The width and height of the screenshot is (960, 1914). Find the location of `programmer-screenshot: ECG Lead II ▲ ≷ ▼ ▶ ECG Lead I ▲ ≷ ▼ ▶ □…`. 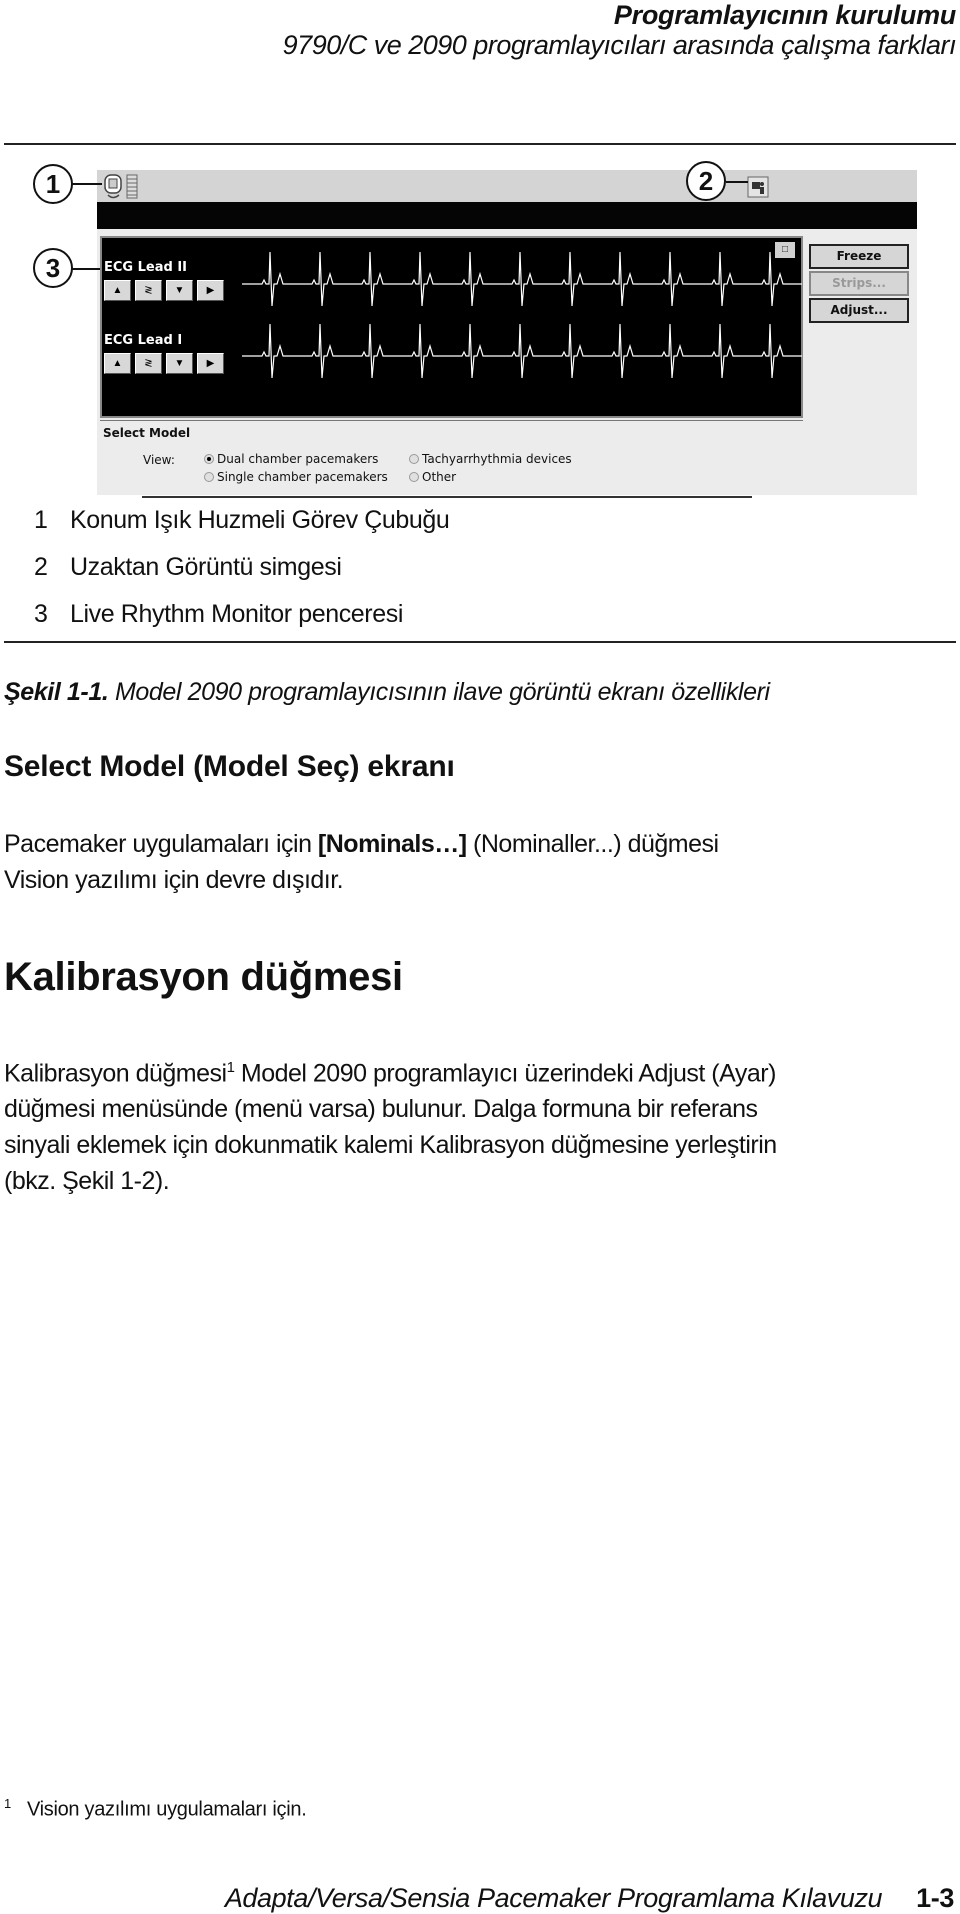

programmer-screenshot: ECG Lead II ▲ ≷ ▼ ▶ ECG Lead I ▲ ≷ ▼ ▶ □… is located at coordinates (507, 332).